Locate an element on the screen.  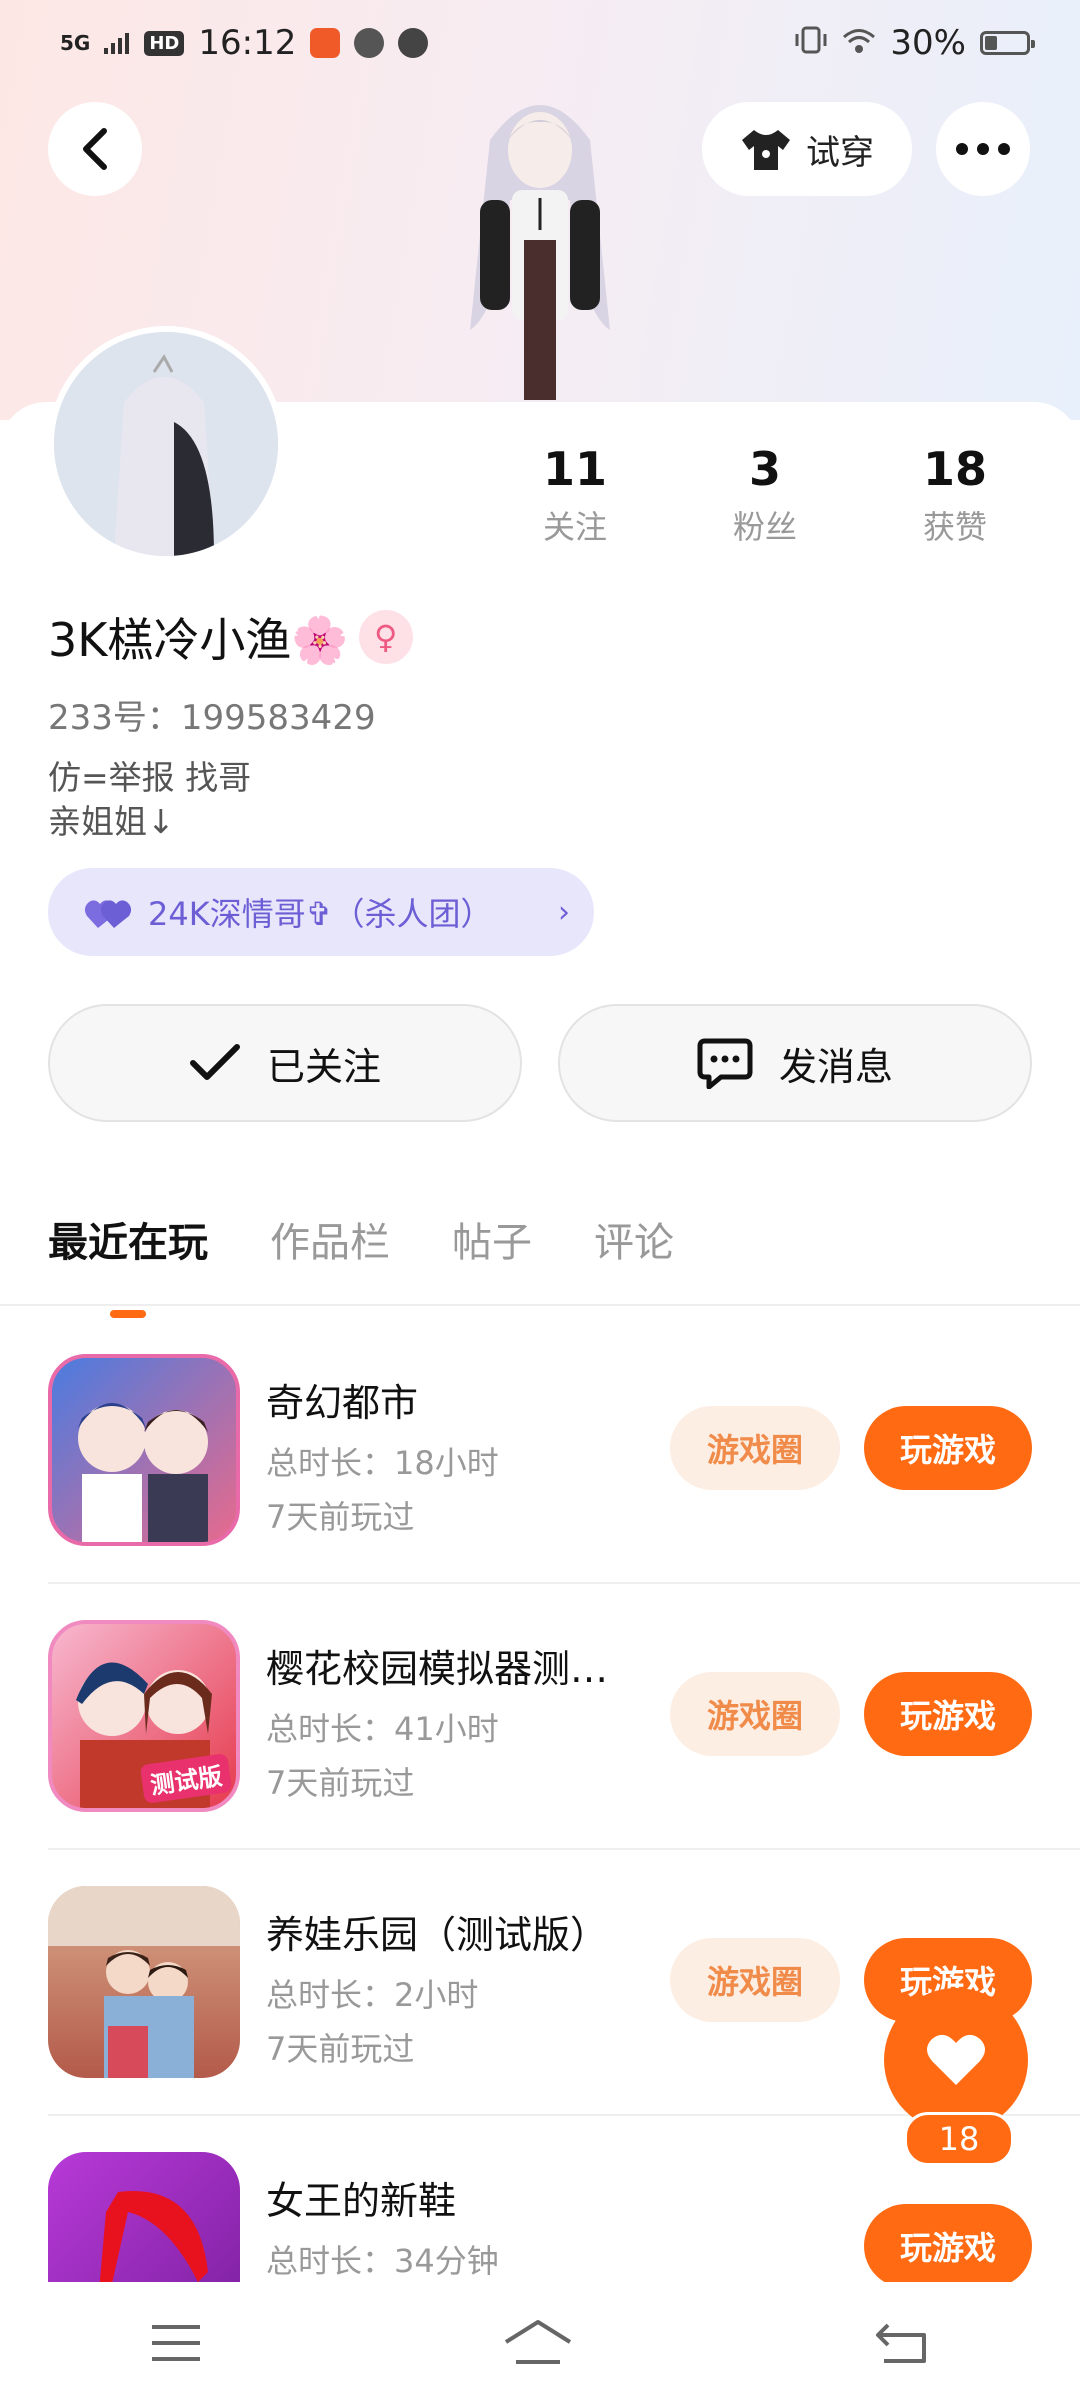
heart-icon is located at coordinates (956, 2059).